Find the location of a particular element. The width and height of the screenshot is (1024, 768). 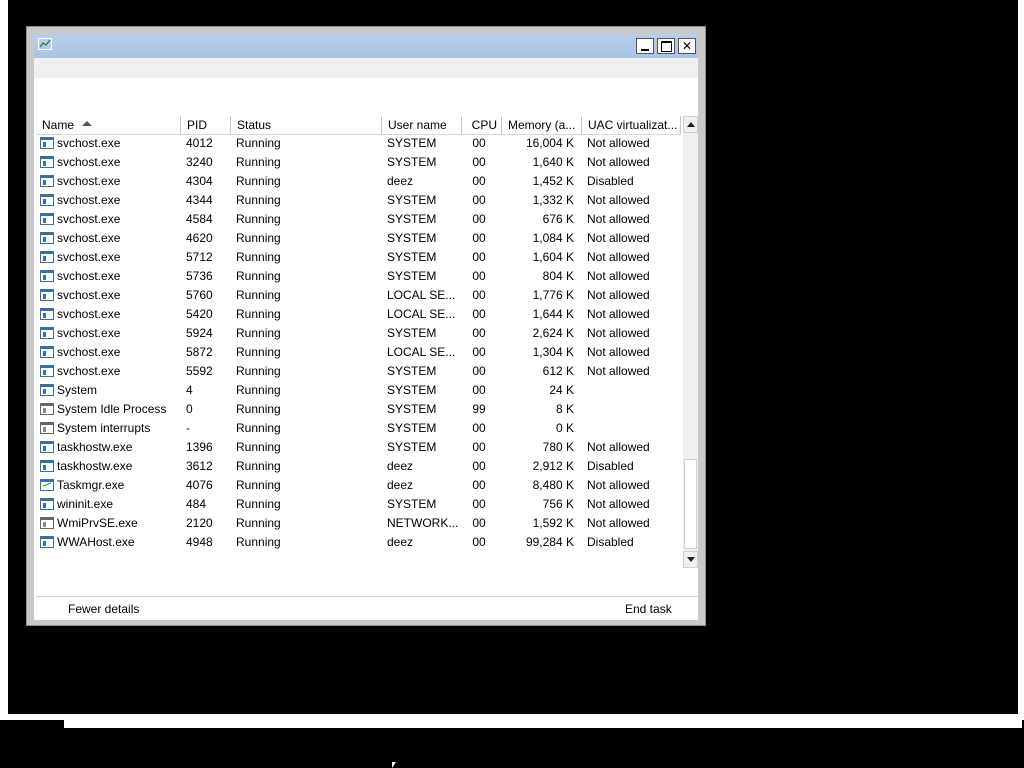

scrollbar-thumb is located at coordinates (690, 504).